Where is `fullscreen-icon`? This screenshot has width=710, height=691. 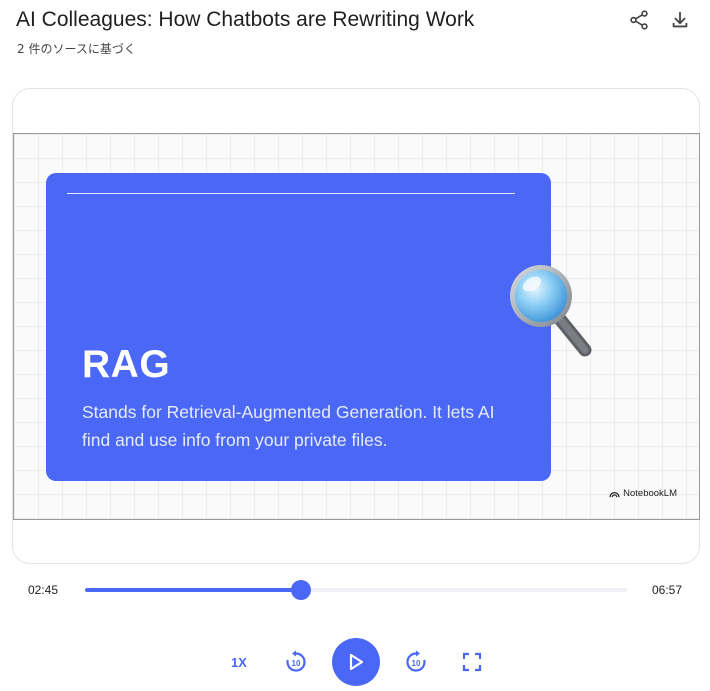 fullscreen-icon is located at coordinates (472, 662).